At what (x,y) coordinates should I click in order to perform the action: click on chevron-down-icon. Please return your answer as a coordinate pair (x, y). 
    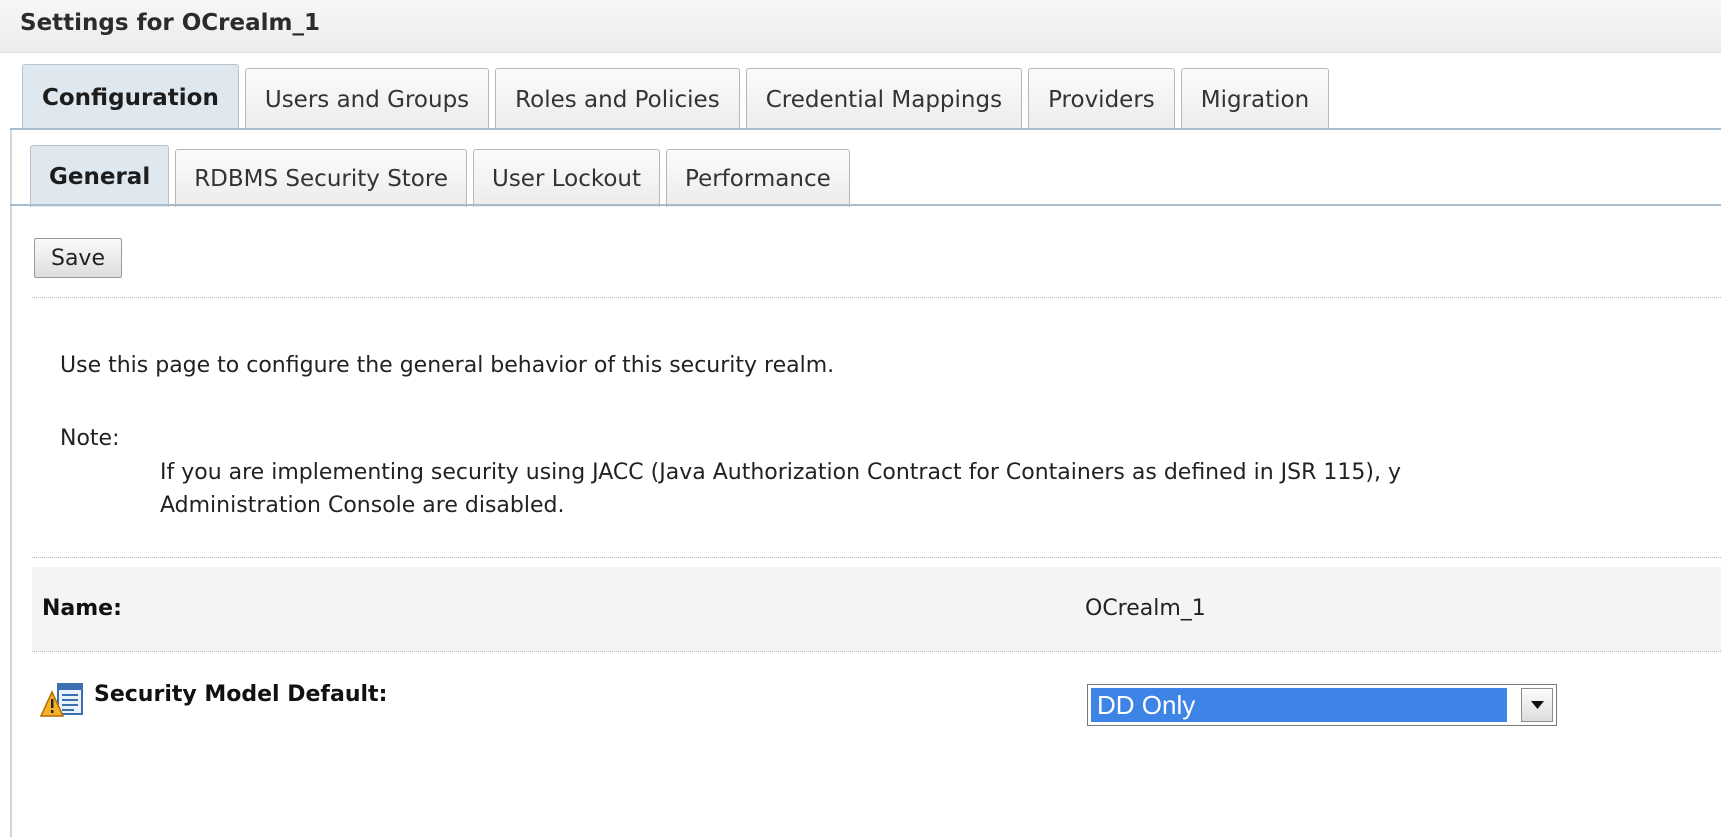
    Looking at the image, I should click on (1537, 705).